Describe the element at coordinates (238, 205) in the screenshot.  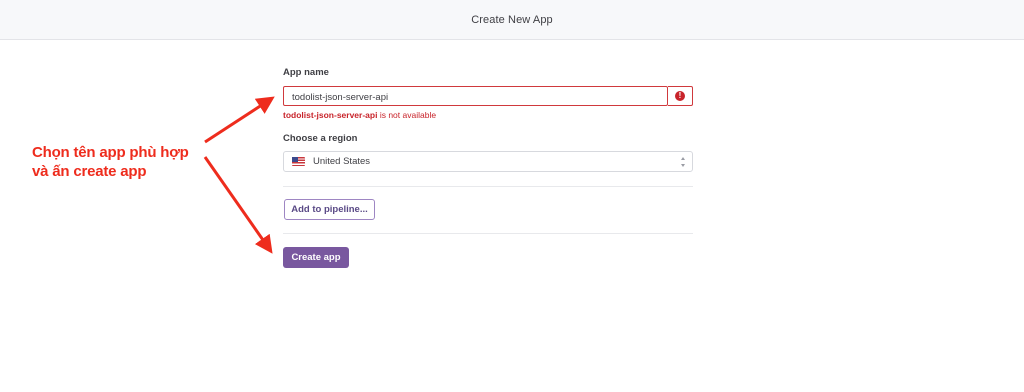
I see `arrow-to-create-app` at that location.